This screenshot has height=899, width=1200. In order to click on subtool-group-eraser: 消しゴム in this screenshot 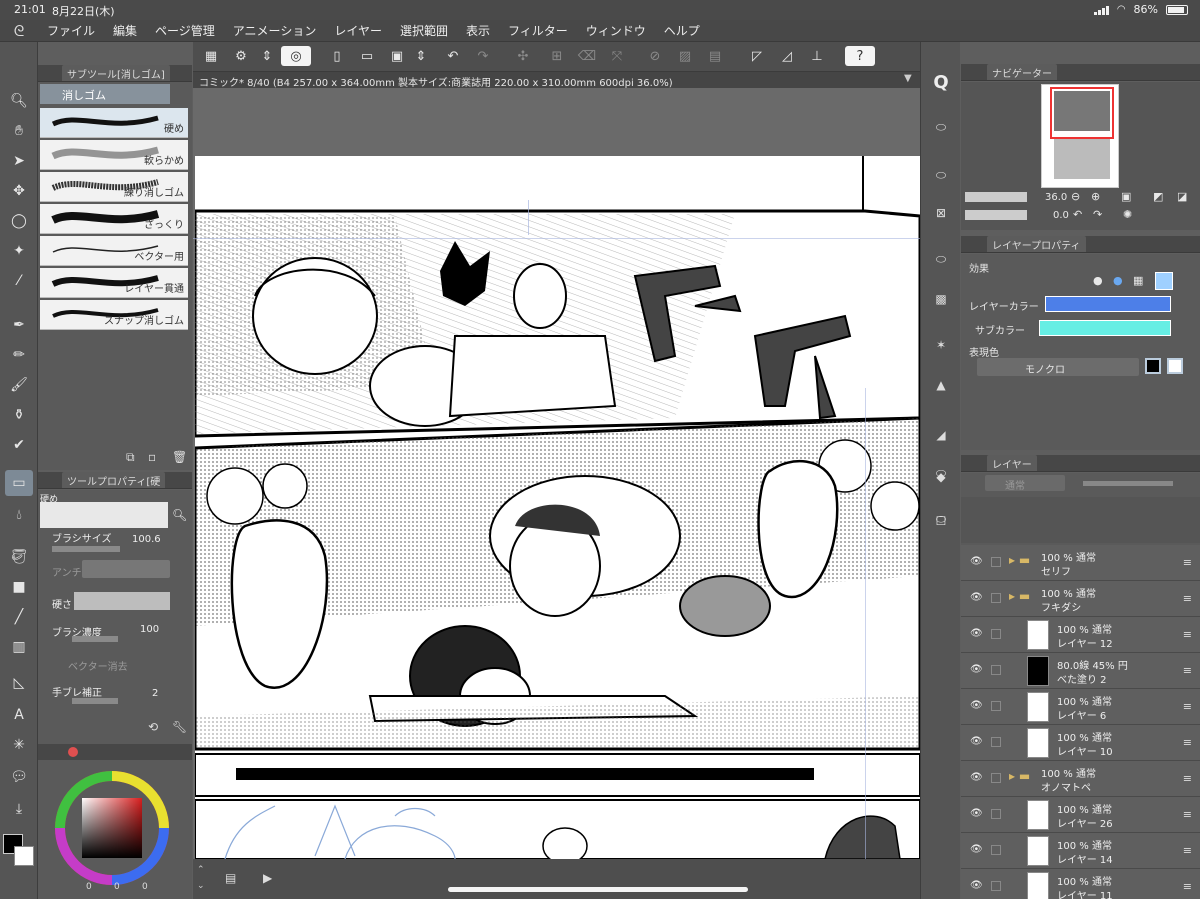, I will do `click(105, 94)`.